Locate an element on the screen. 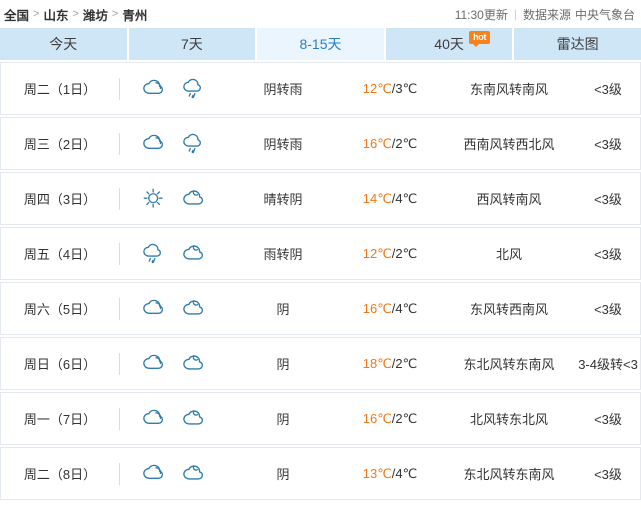 This screenshot has width=641, height=509. temperature-range: 14℃/4℃ is located at coordinates (390, 199).